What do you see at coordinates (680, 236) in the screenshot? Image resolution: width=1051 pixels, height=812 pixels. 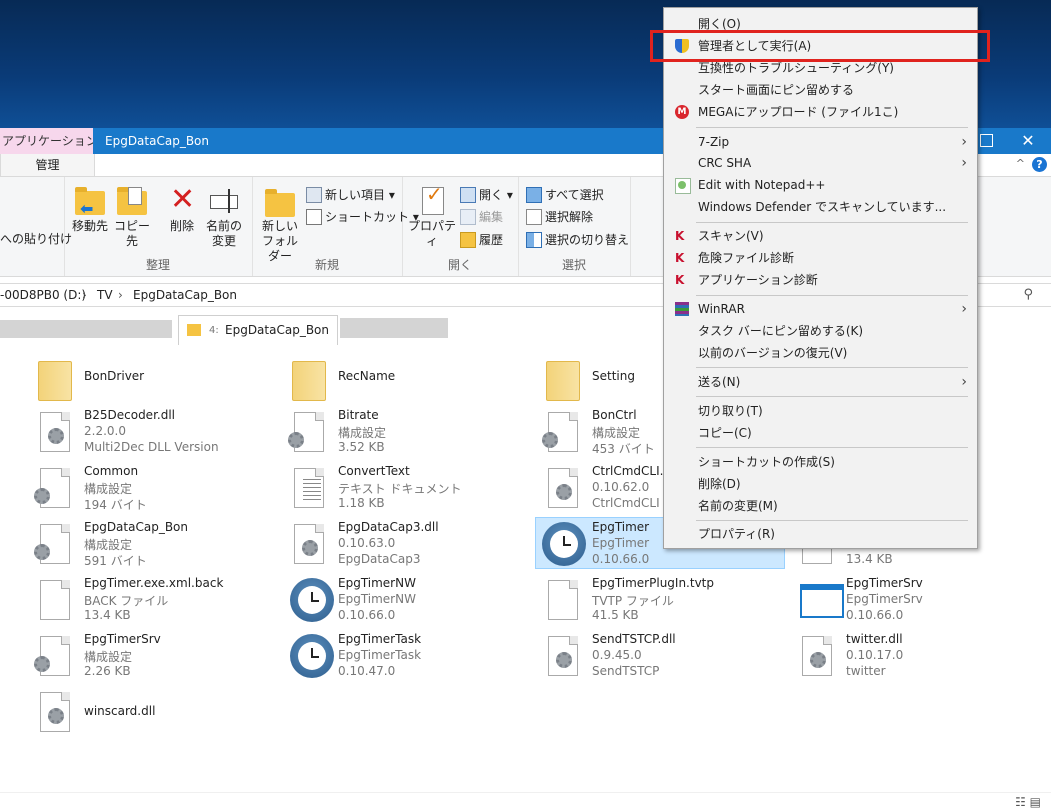 I see `kaspersky-icon: K` at bounding box center [680, 236].